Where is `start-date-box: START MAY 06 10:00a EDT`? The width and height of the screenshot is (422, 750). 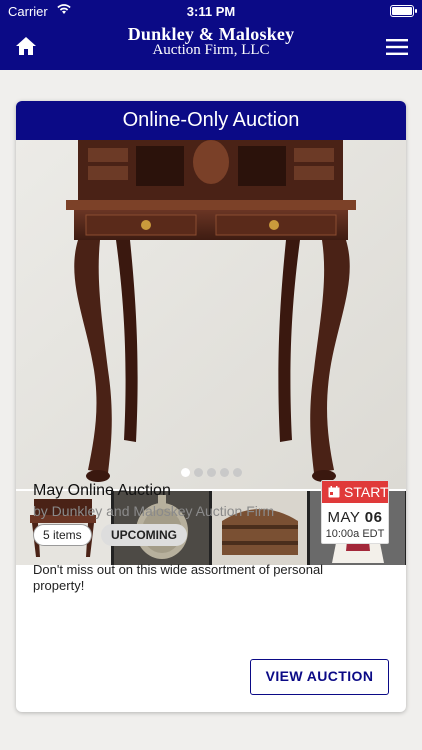 start-date-box: START MAY 06 10:00a EDT is located at coordinates (355, 512).